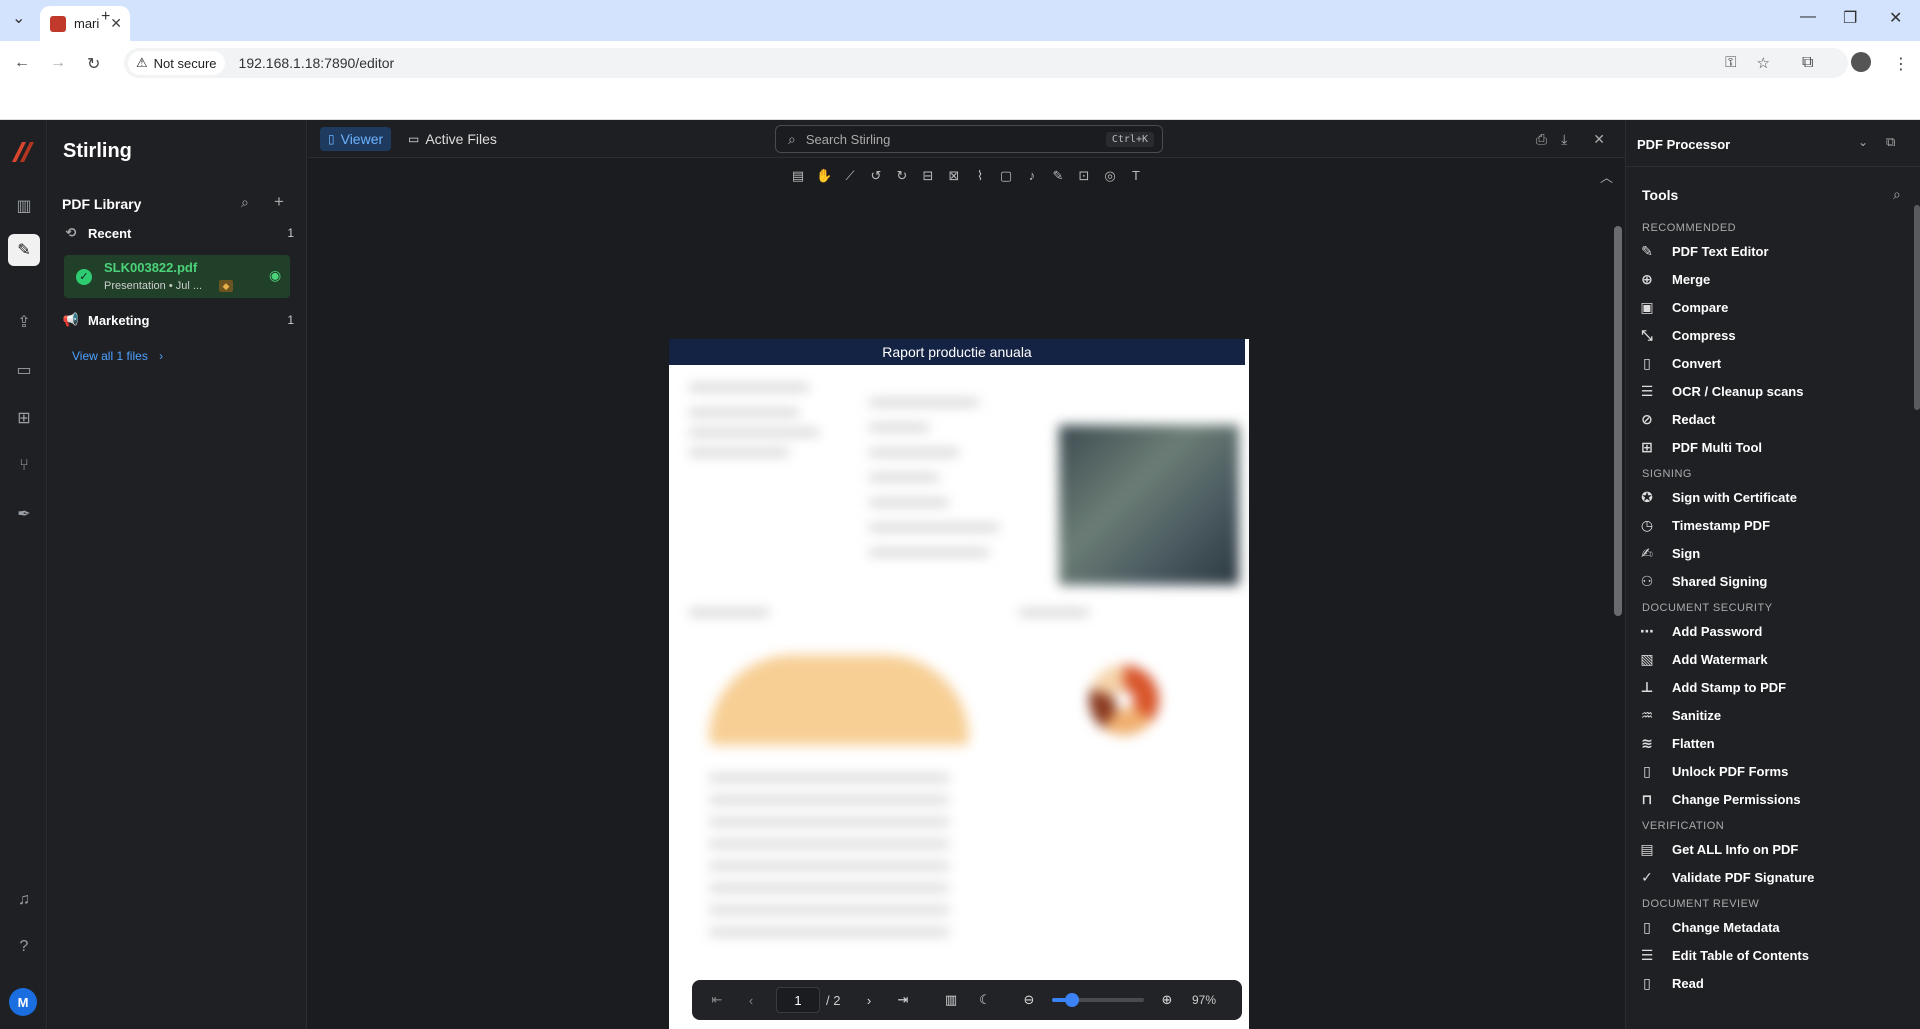 Image resolution: width=1920 pixels, height=1029 pixels. Describe the element at coordinates (1072, 1000) in the screenshot. I see `zoom-slider-knob` at that location.